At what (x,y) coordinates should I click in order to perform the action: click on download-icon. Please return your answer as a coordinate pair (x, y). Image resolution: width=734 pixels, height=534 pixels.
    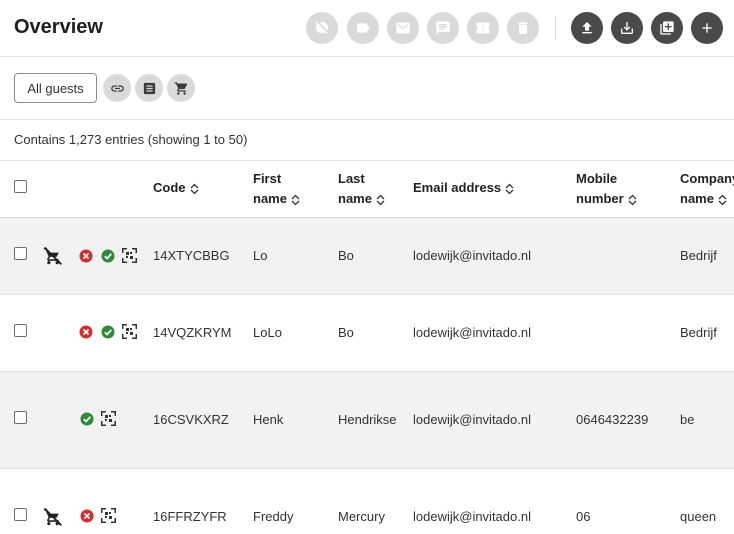
    Looking at the image, I should click on (627, 28).